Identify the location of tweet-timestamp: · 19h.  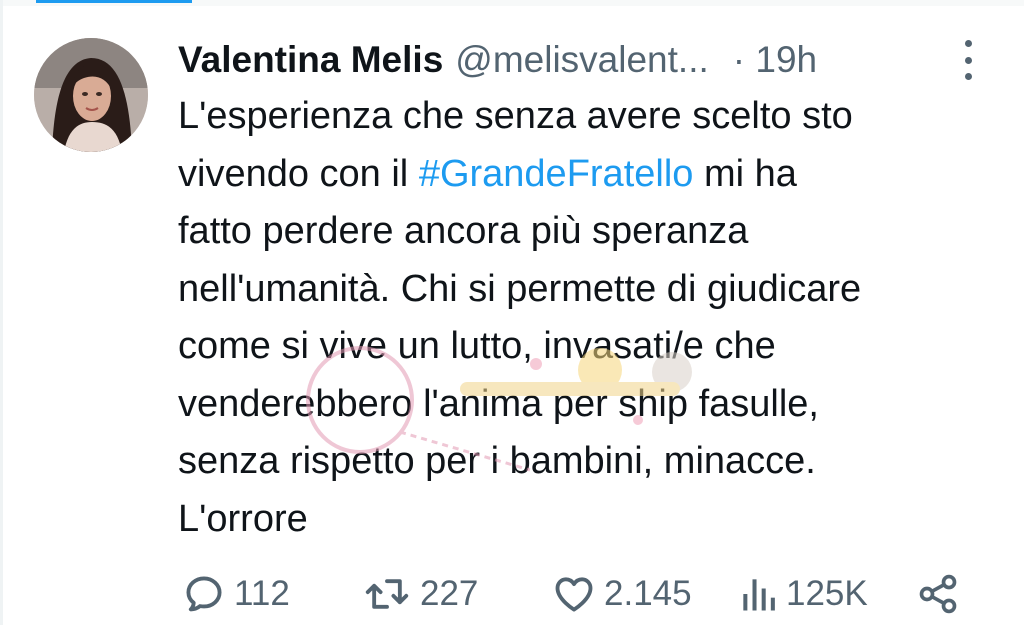
(775, 60).